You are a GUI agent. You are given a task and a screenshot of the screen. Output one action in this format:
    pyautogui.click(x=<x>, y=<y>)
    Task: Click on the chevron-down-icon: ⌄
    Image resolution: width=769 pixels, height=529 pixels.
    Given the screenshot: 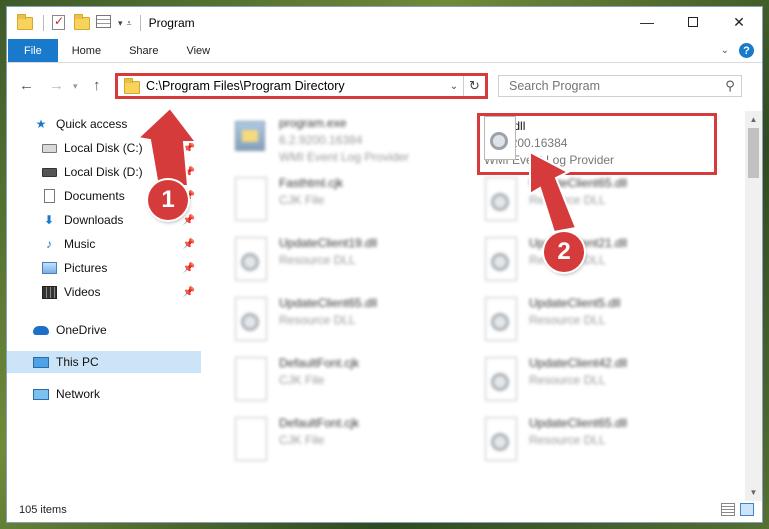 What is the action you would take?
    pyautogui.click(x=454, y=86)
    